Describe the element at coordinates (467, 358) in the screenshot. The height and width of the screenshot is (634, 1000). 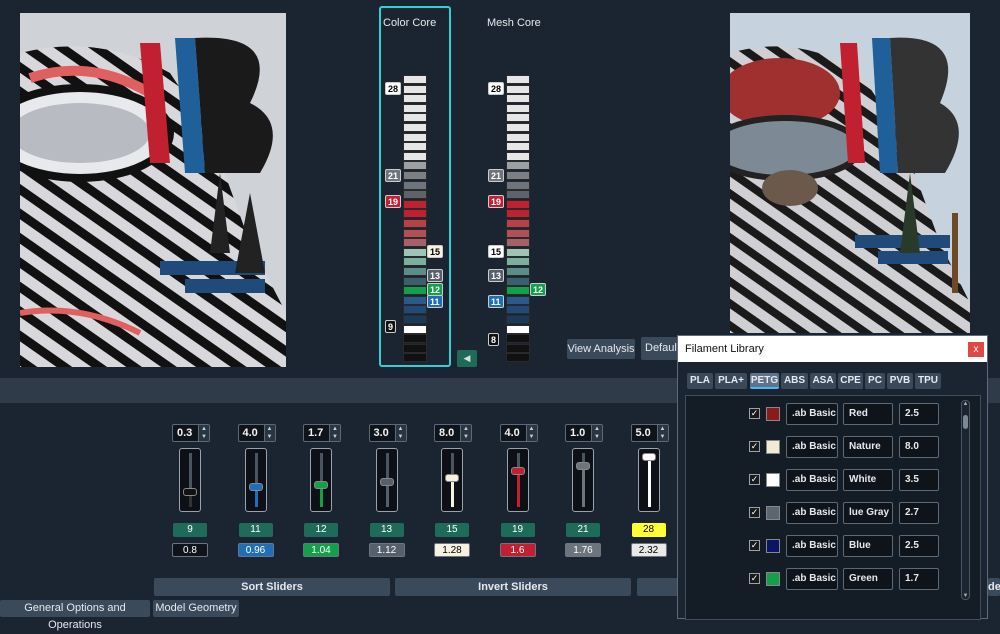
I see `collapse-arrow-button: ◀` at that location.